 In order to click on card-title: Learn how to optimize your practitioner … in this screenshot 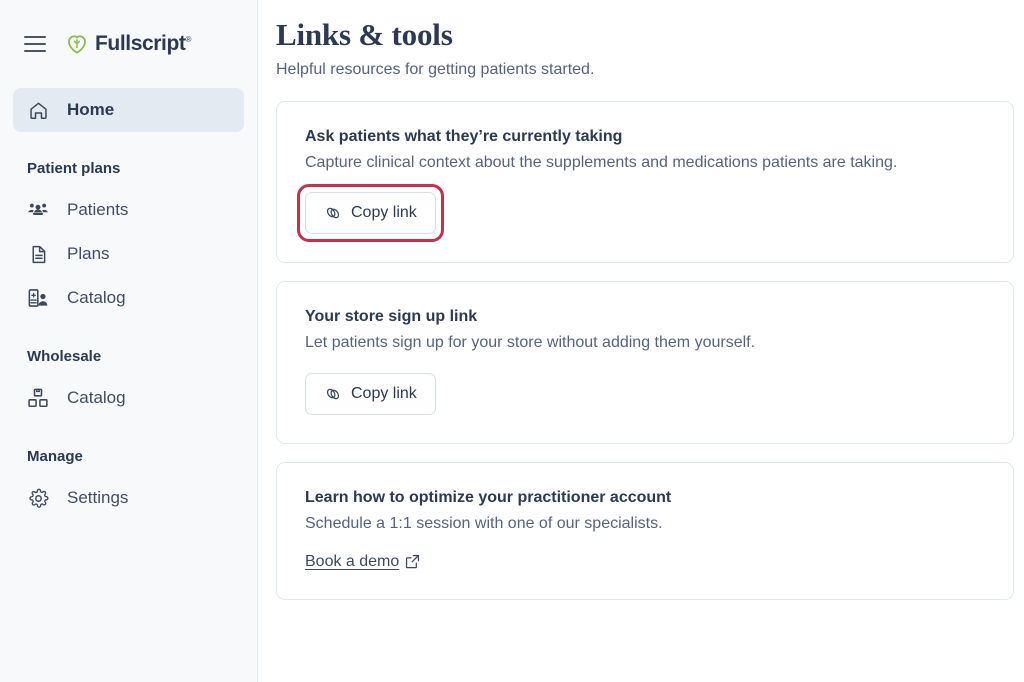, I will do `click(488, 497)`.